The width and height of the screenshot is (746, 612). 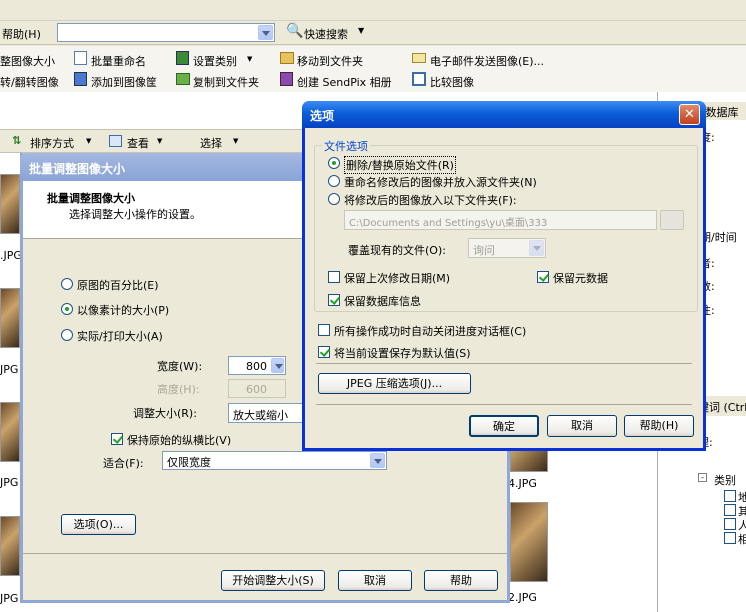 I want to click on close-icon: ✕, so click(x=689, y=114).